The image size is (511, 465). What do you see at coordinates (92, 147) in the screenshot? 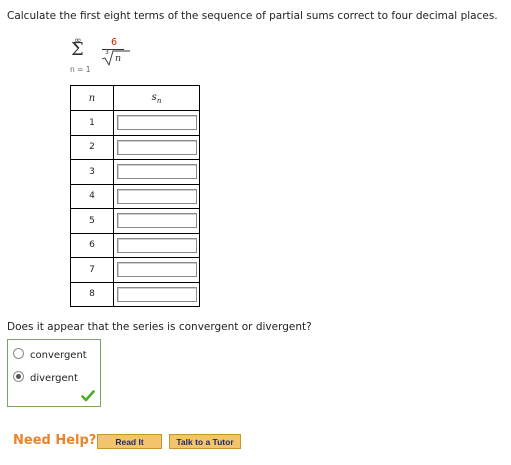
I see `row-index: 2` at bounding box center [92, 147].